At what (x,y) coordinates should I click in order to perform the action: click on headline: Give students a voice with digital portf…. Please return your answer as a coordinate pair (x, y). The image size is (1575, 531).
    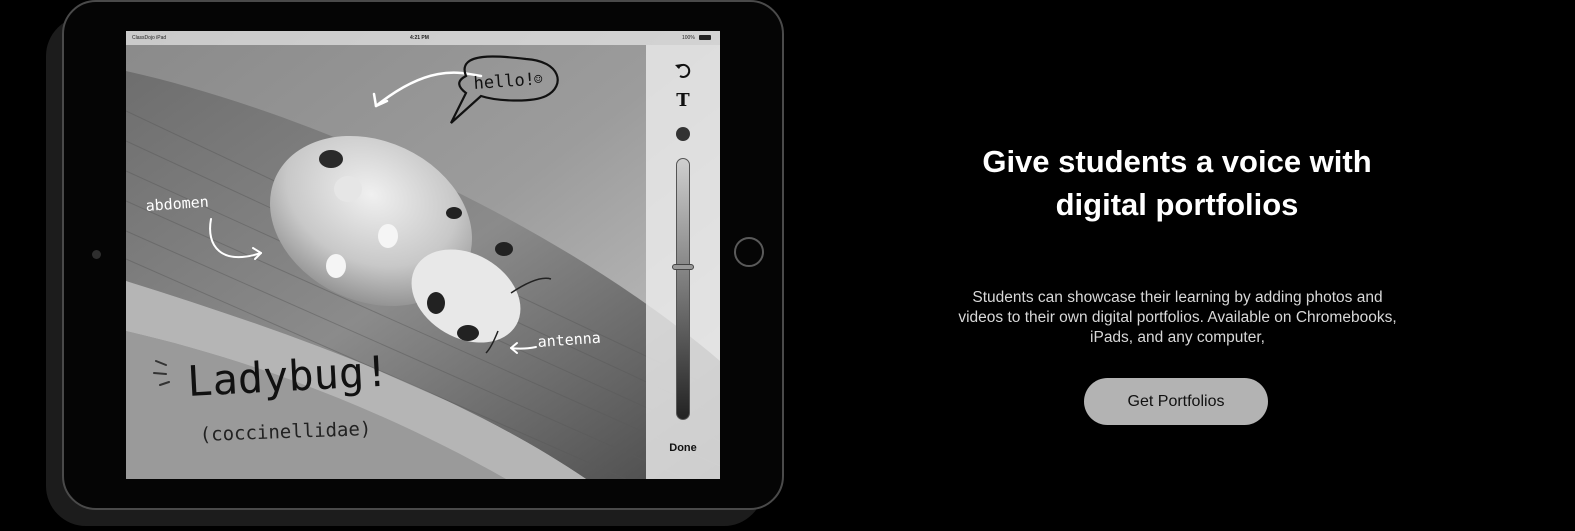
    Looking at the image, I should click on (1177, 183).